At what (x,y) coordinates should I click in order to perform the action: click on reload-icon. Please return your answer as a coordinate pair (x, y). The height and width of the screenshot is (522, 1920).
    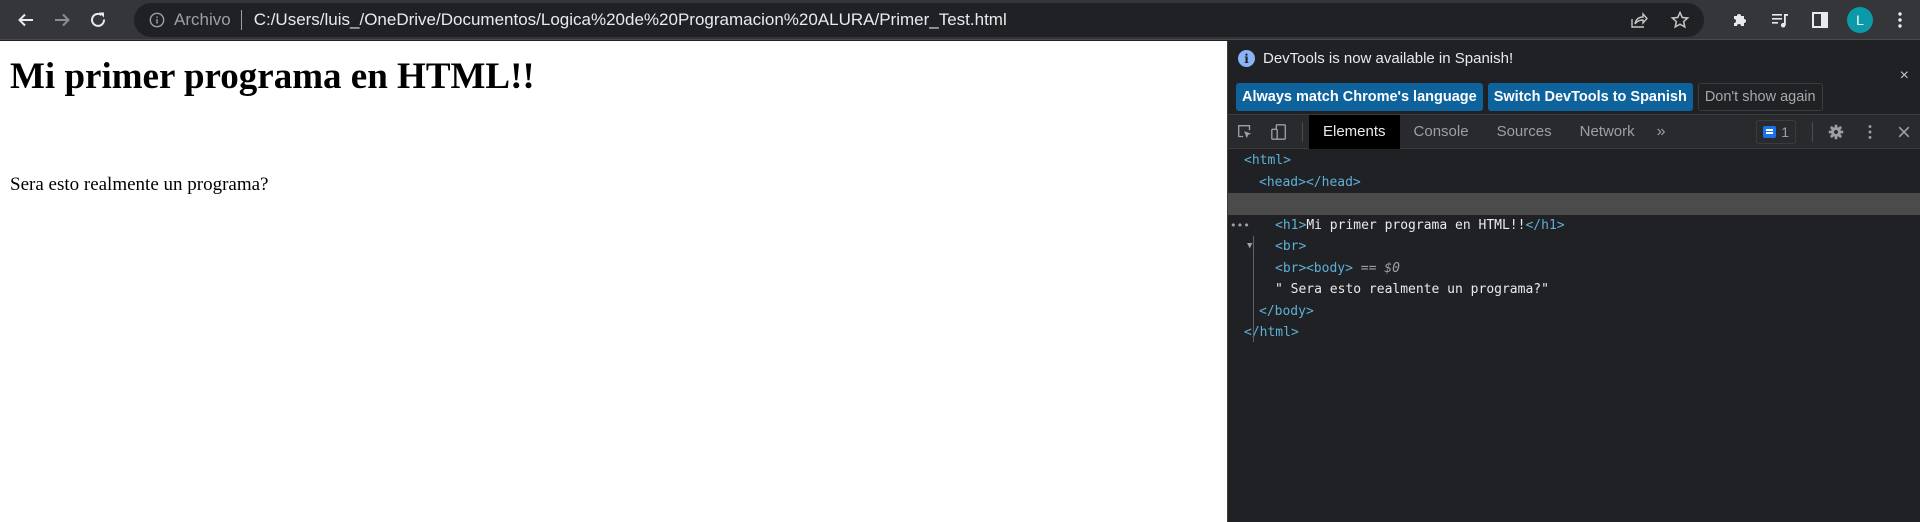
    Looking at the image, I should click on (98, 19).